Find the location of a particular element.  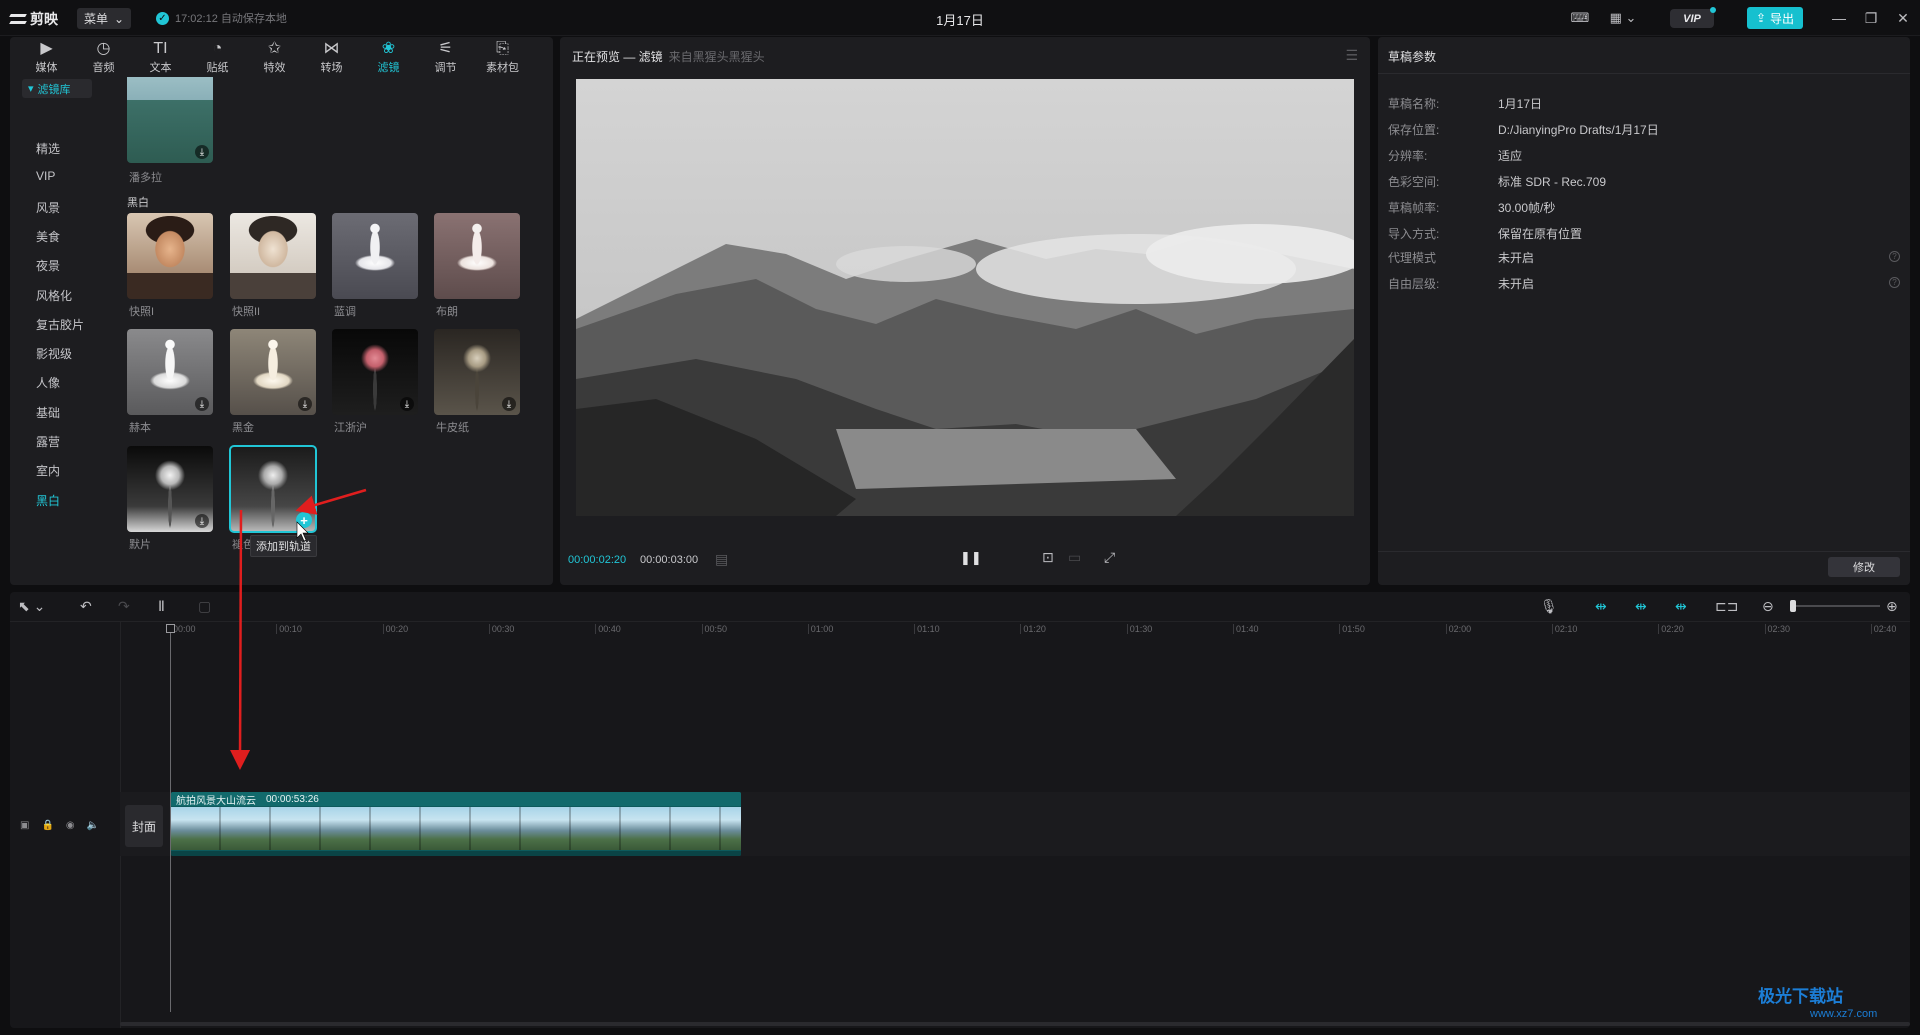

preview-header: 正在预览 — 滤镜 来自黑猩头黑猩头 is located at coordinates (668, 56).